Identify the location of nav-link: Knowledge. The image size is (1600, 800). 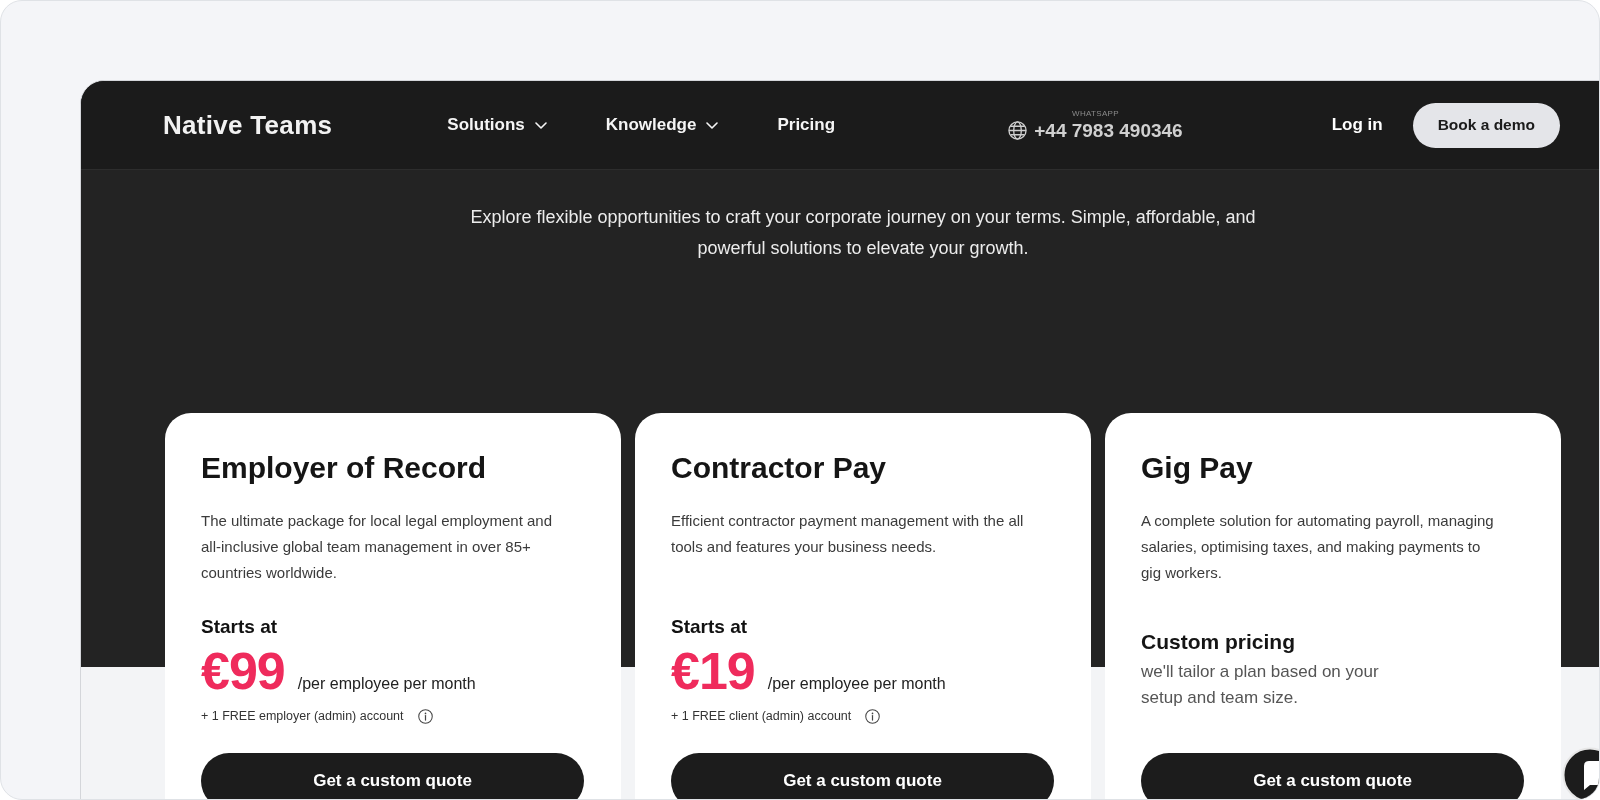
(662, 125).